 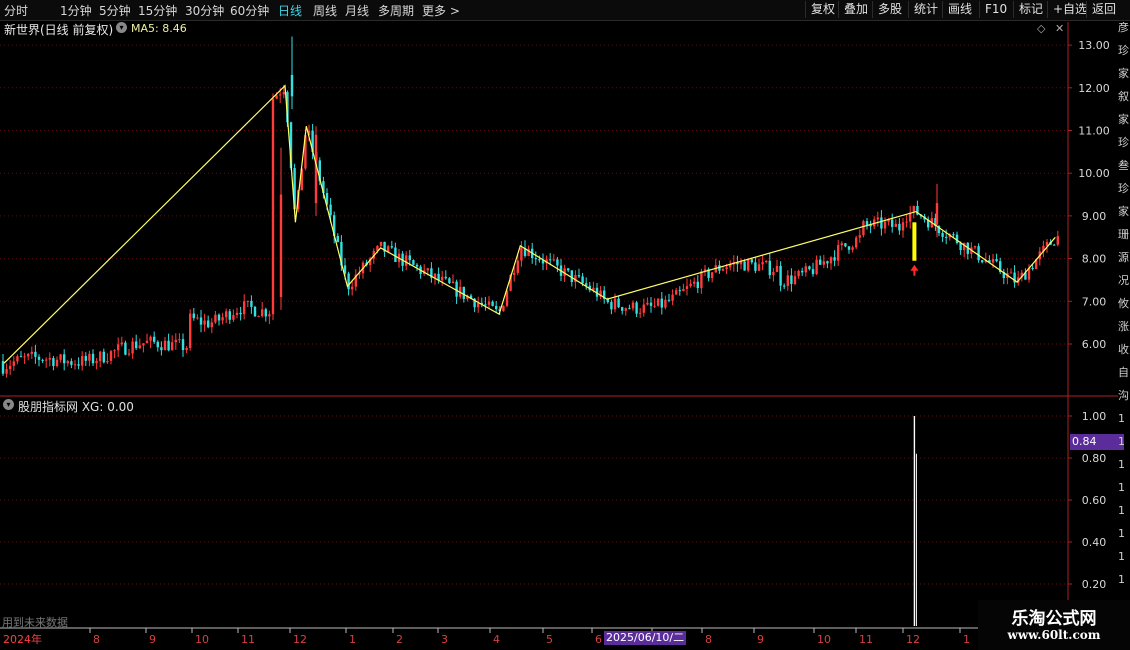 What do you see at coordinates (1041, 28) in the screenshot?
I see `diamond-icon: ◇` at bounding box center [1041, 28].